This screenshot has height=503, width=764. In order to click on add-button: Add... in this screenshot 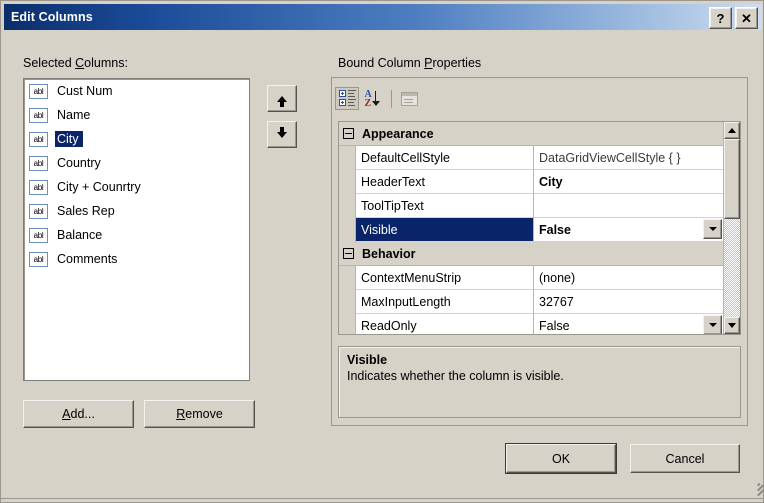, I will do `click(78, 414)`.